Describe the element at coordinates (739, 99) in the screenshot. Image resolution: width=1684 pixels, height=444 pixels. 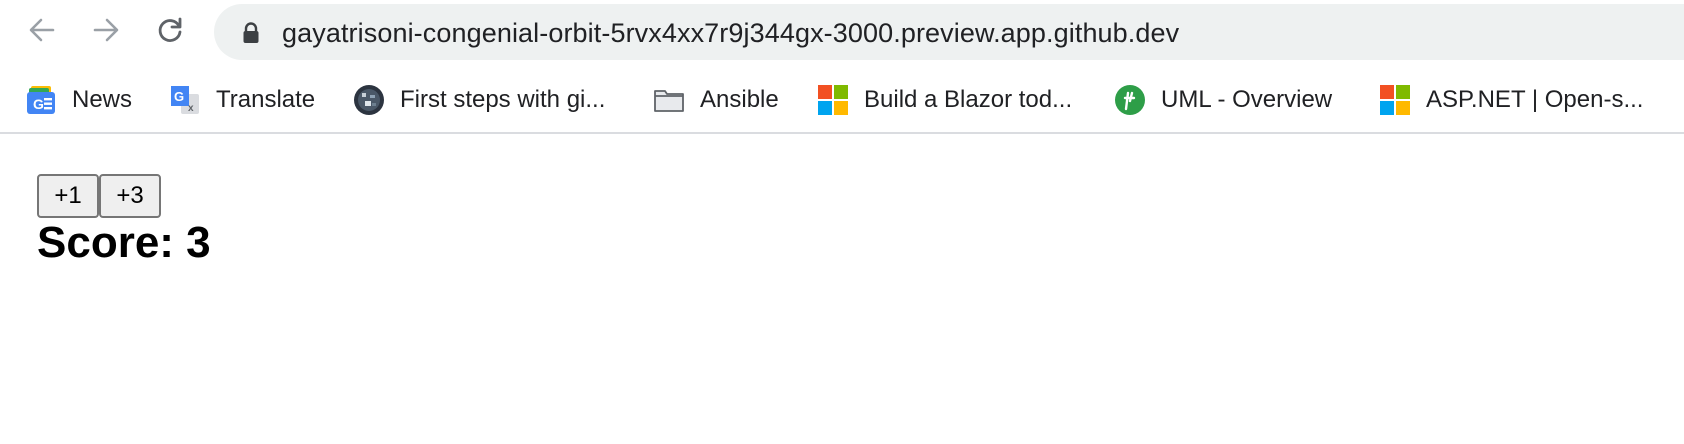
I see `bookmark-label: Ansible` at that location.